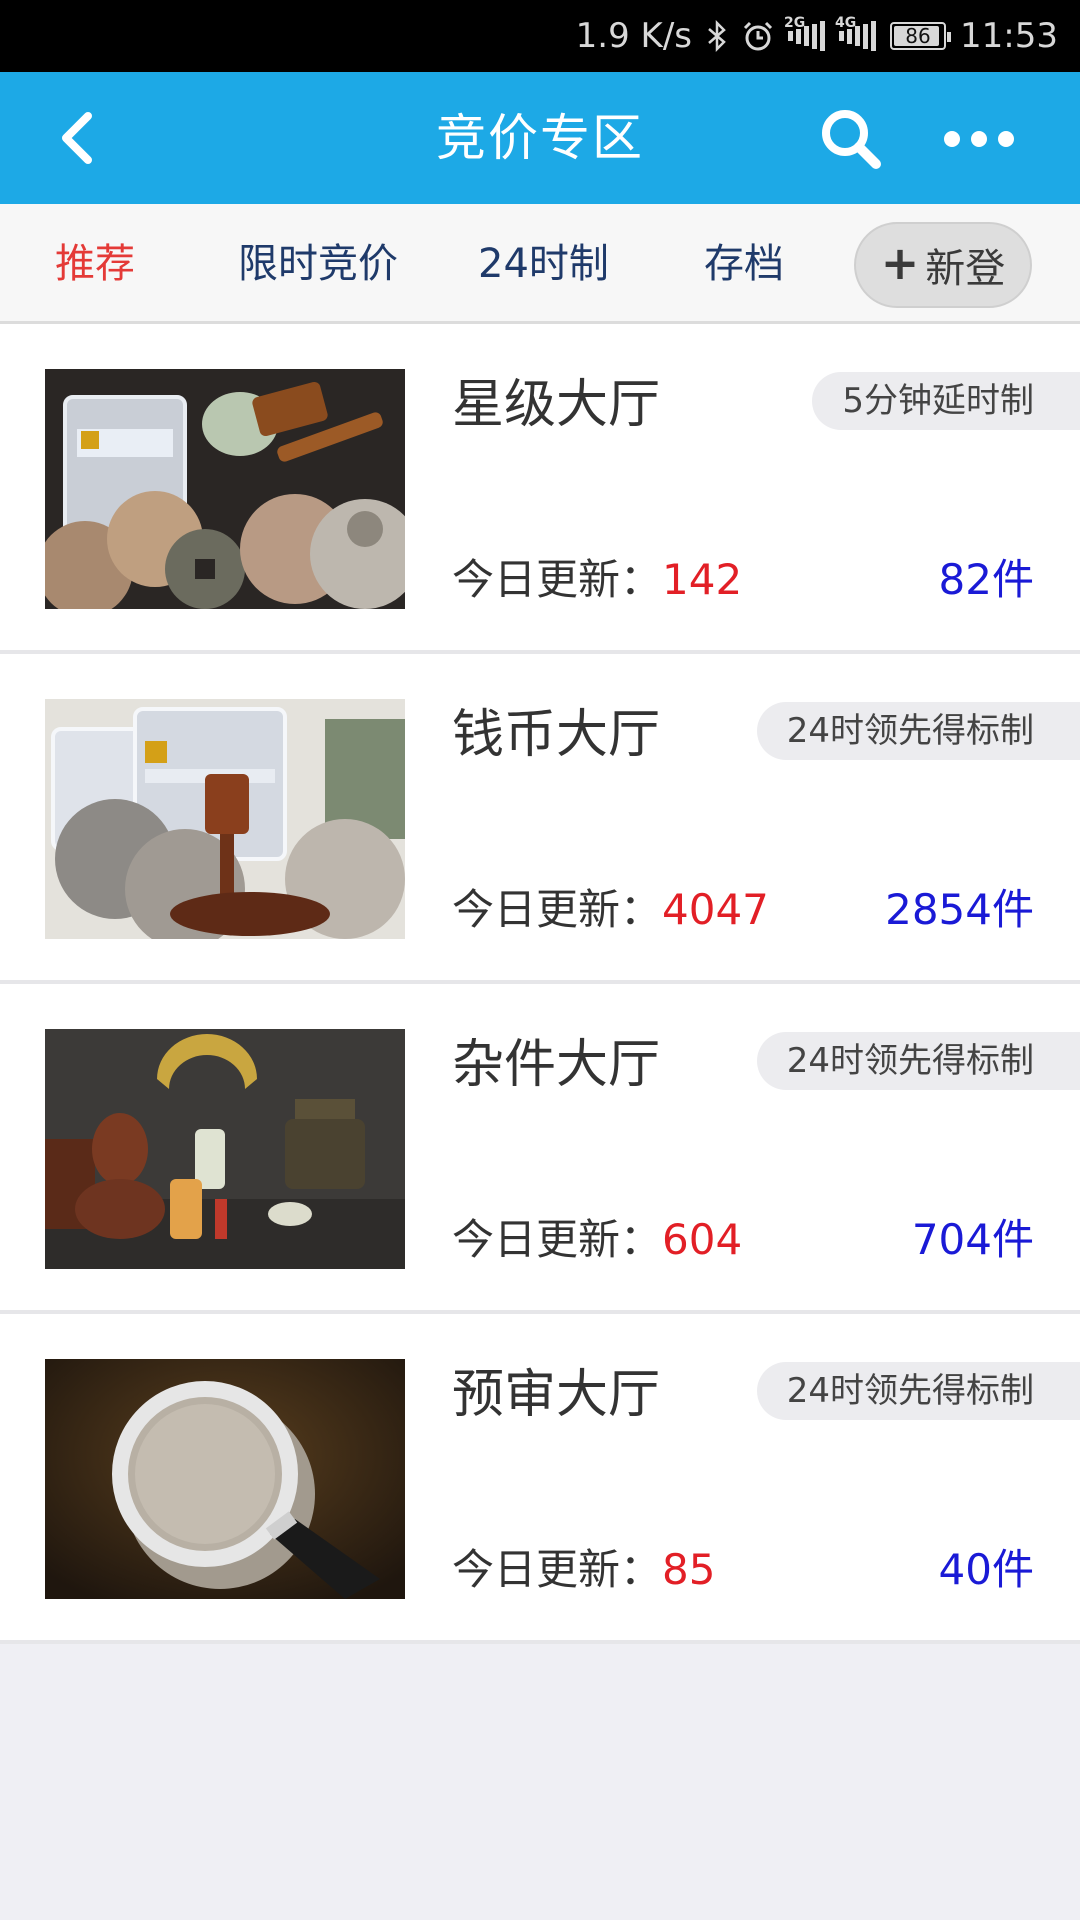 This screenshot has height=1920, width=1080. Describe the element at coordinates (900, 263) in the screenshot. I see `plus-icon: +` at that location.